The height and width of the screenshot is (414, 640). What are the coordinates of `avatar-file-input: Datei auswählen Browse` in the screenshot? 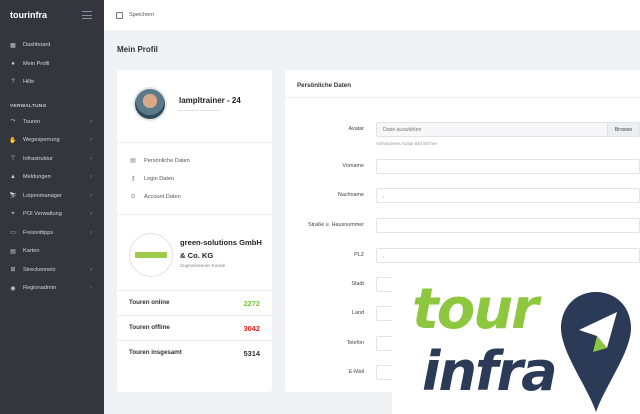 It's located at (508, 129).